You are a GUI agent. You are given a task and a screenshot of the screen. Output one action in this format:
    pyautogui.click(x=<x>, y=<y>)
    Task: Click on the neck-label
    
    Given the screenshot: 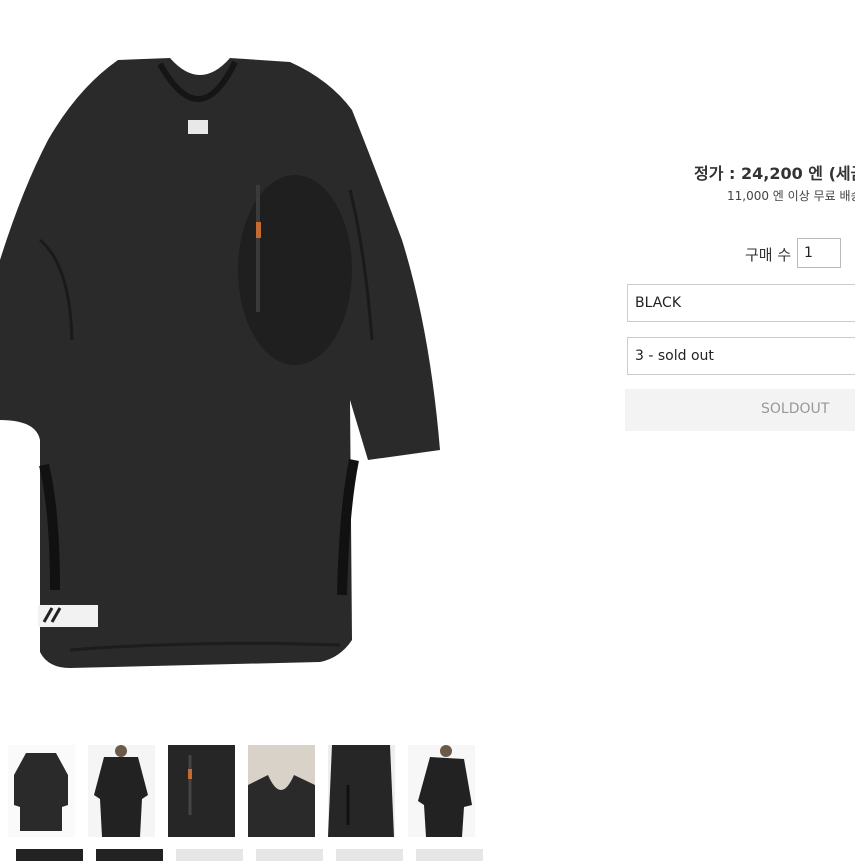 What is the action you would take?
    pyautogui.click(x=198, y=127)
    